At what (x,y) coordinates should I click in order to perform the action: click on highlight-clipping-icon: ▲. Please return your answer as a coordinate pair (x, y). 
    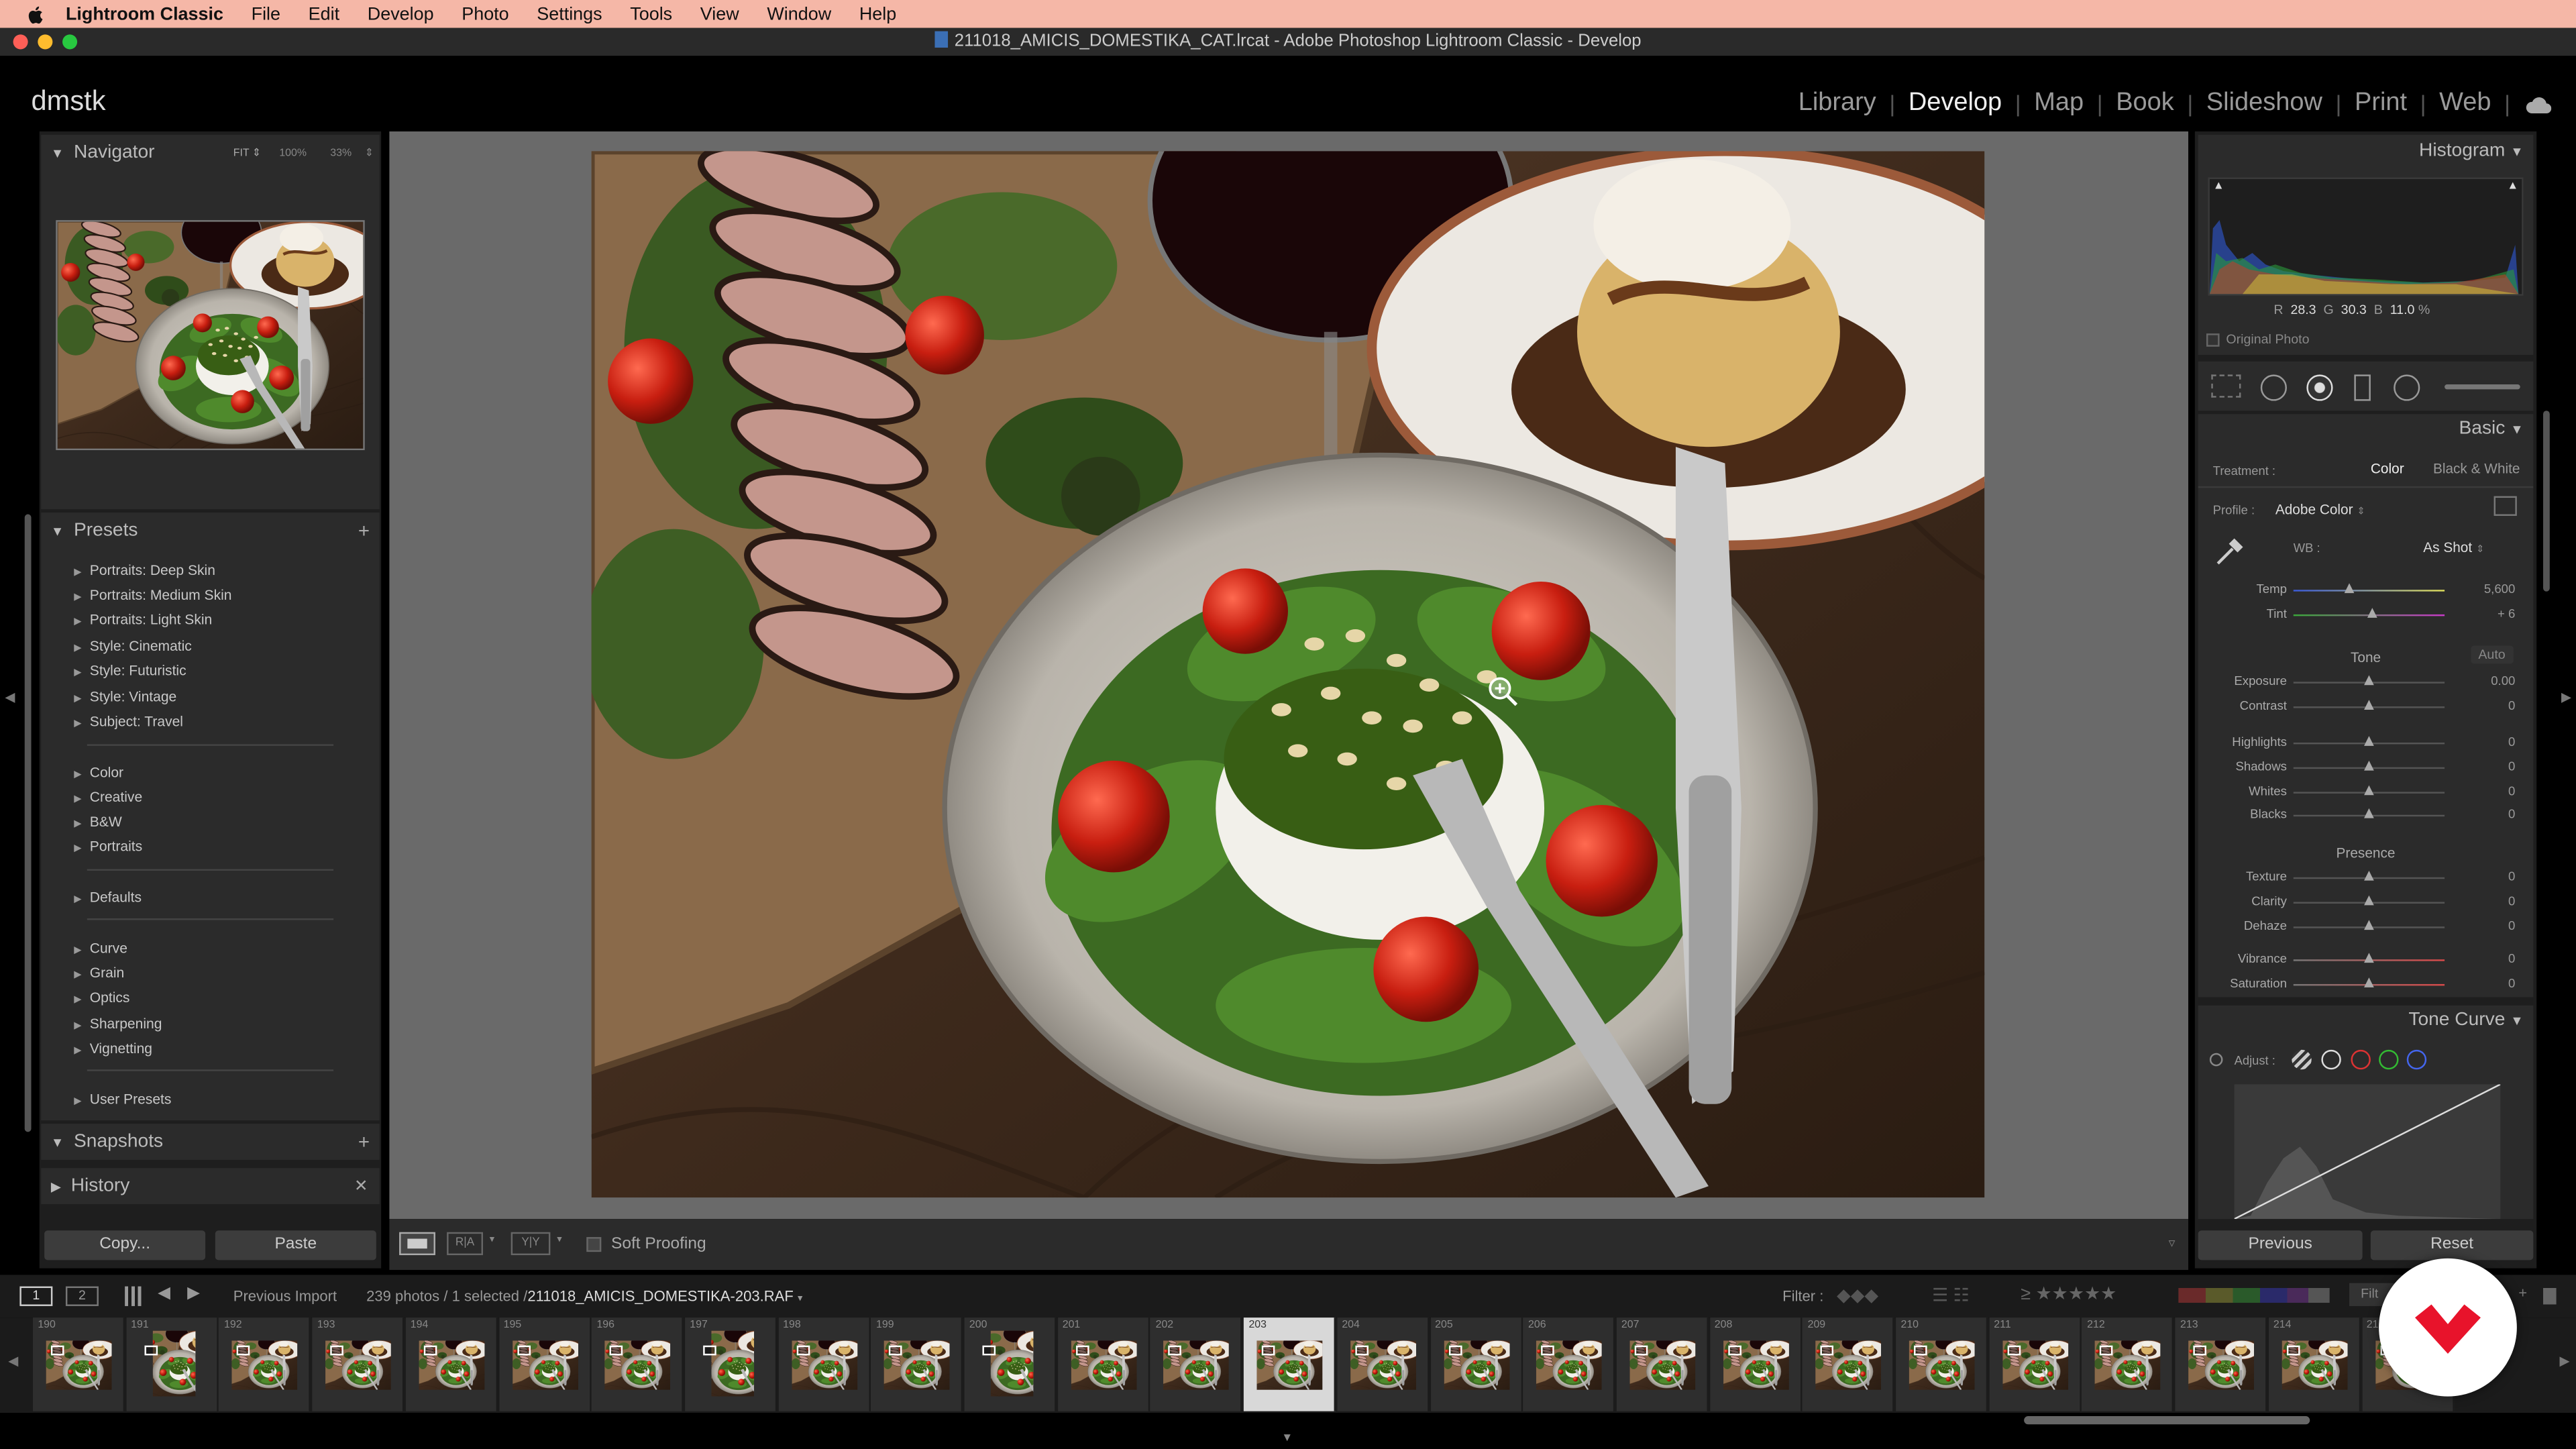
    Looking at the image, I should click on (2512, 186).